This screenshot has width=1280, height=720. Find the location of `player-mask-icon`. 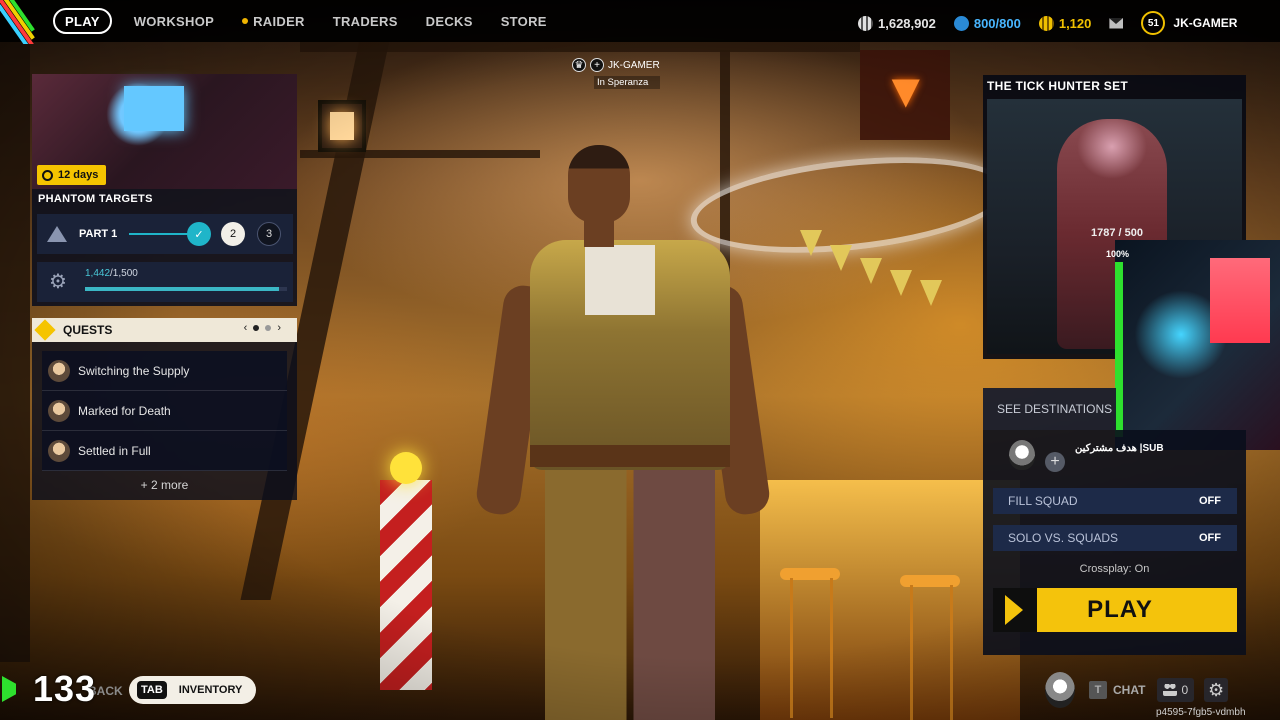

player-mask-icon is located at coordinates (1060, 690).